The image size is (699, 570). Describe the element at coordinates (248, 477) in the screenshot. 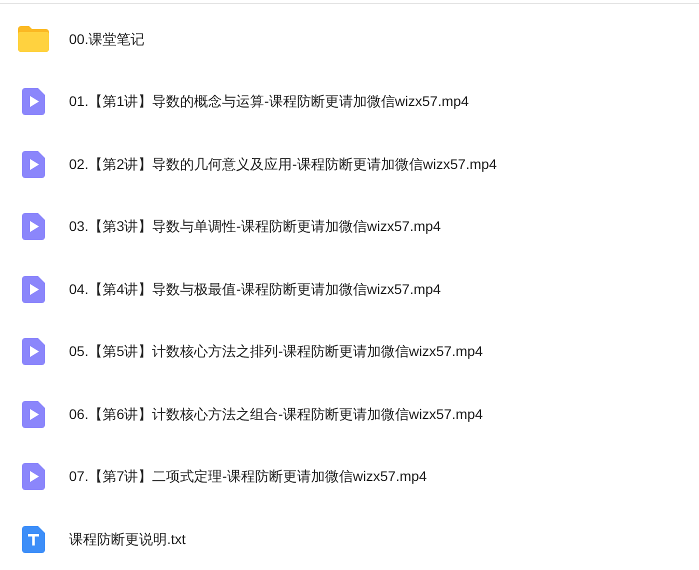

I see `file-name: 07.【第7讲】二项式定理-课程防断更请加微信wizx57.mp4` at that location.